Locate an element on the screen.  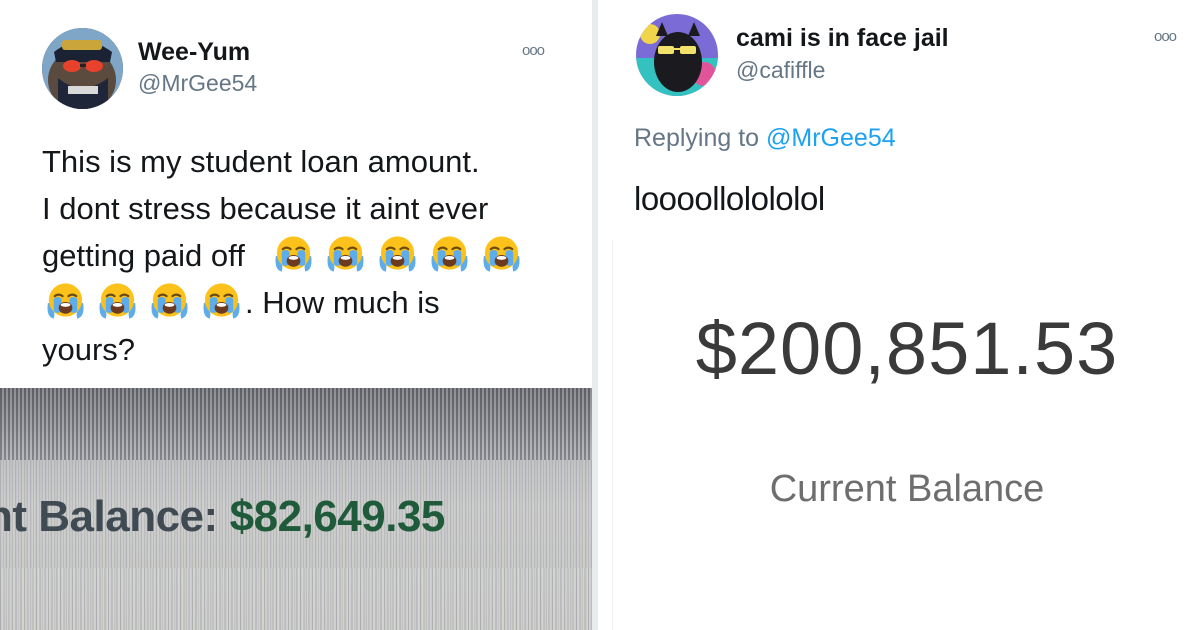
balance-label: Current Balance is located at coordinates (907, 489).